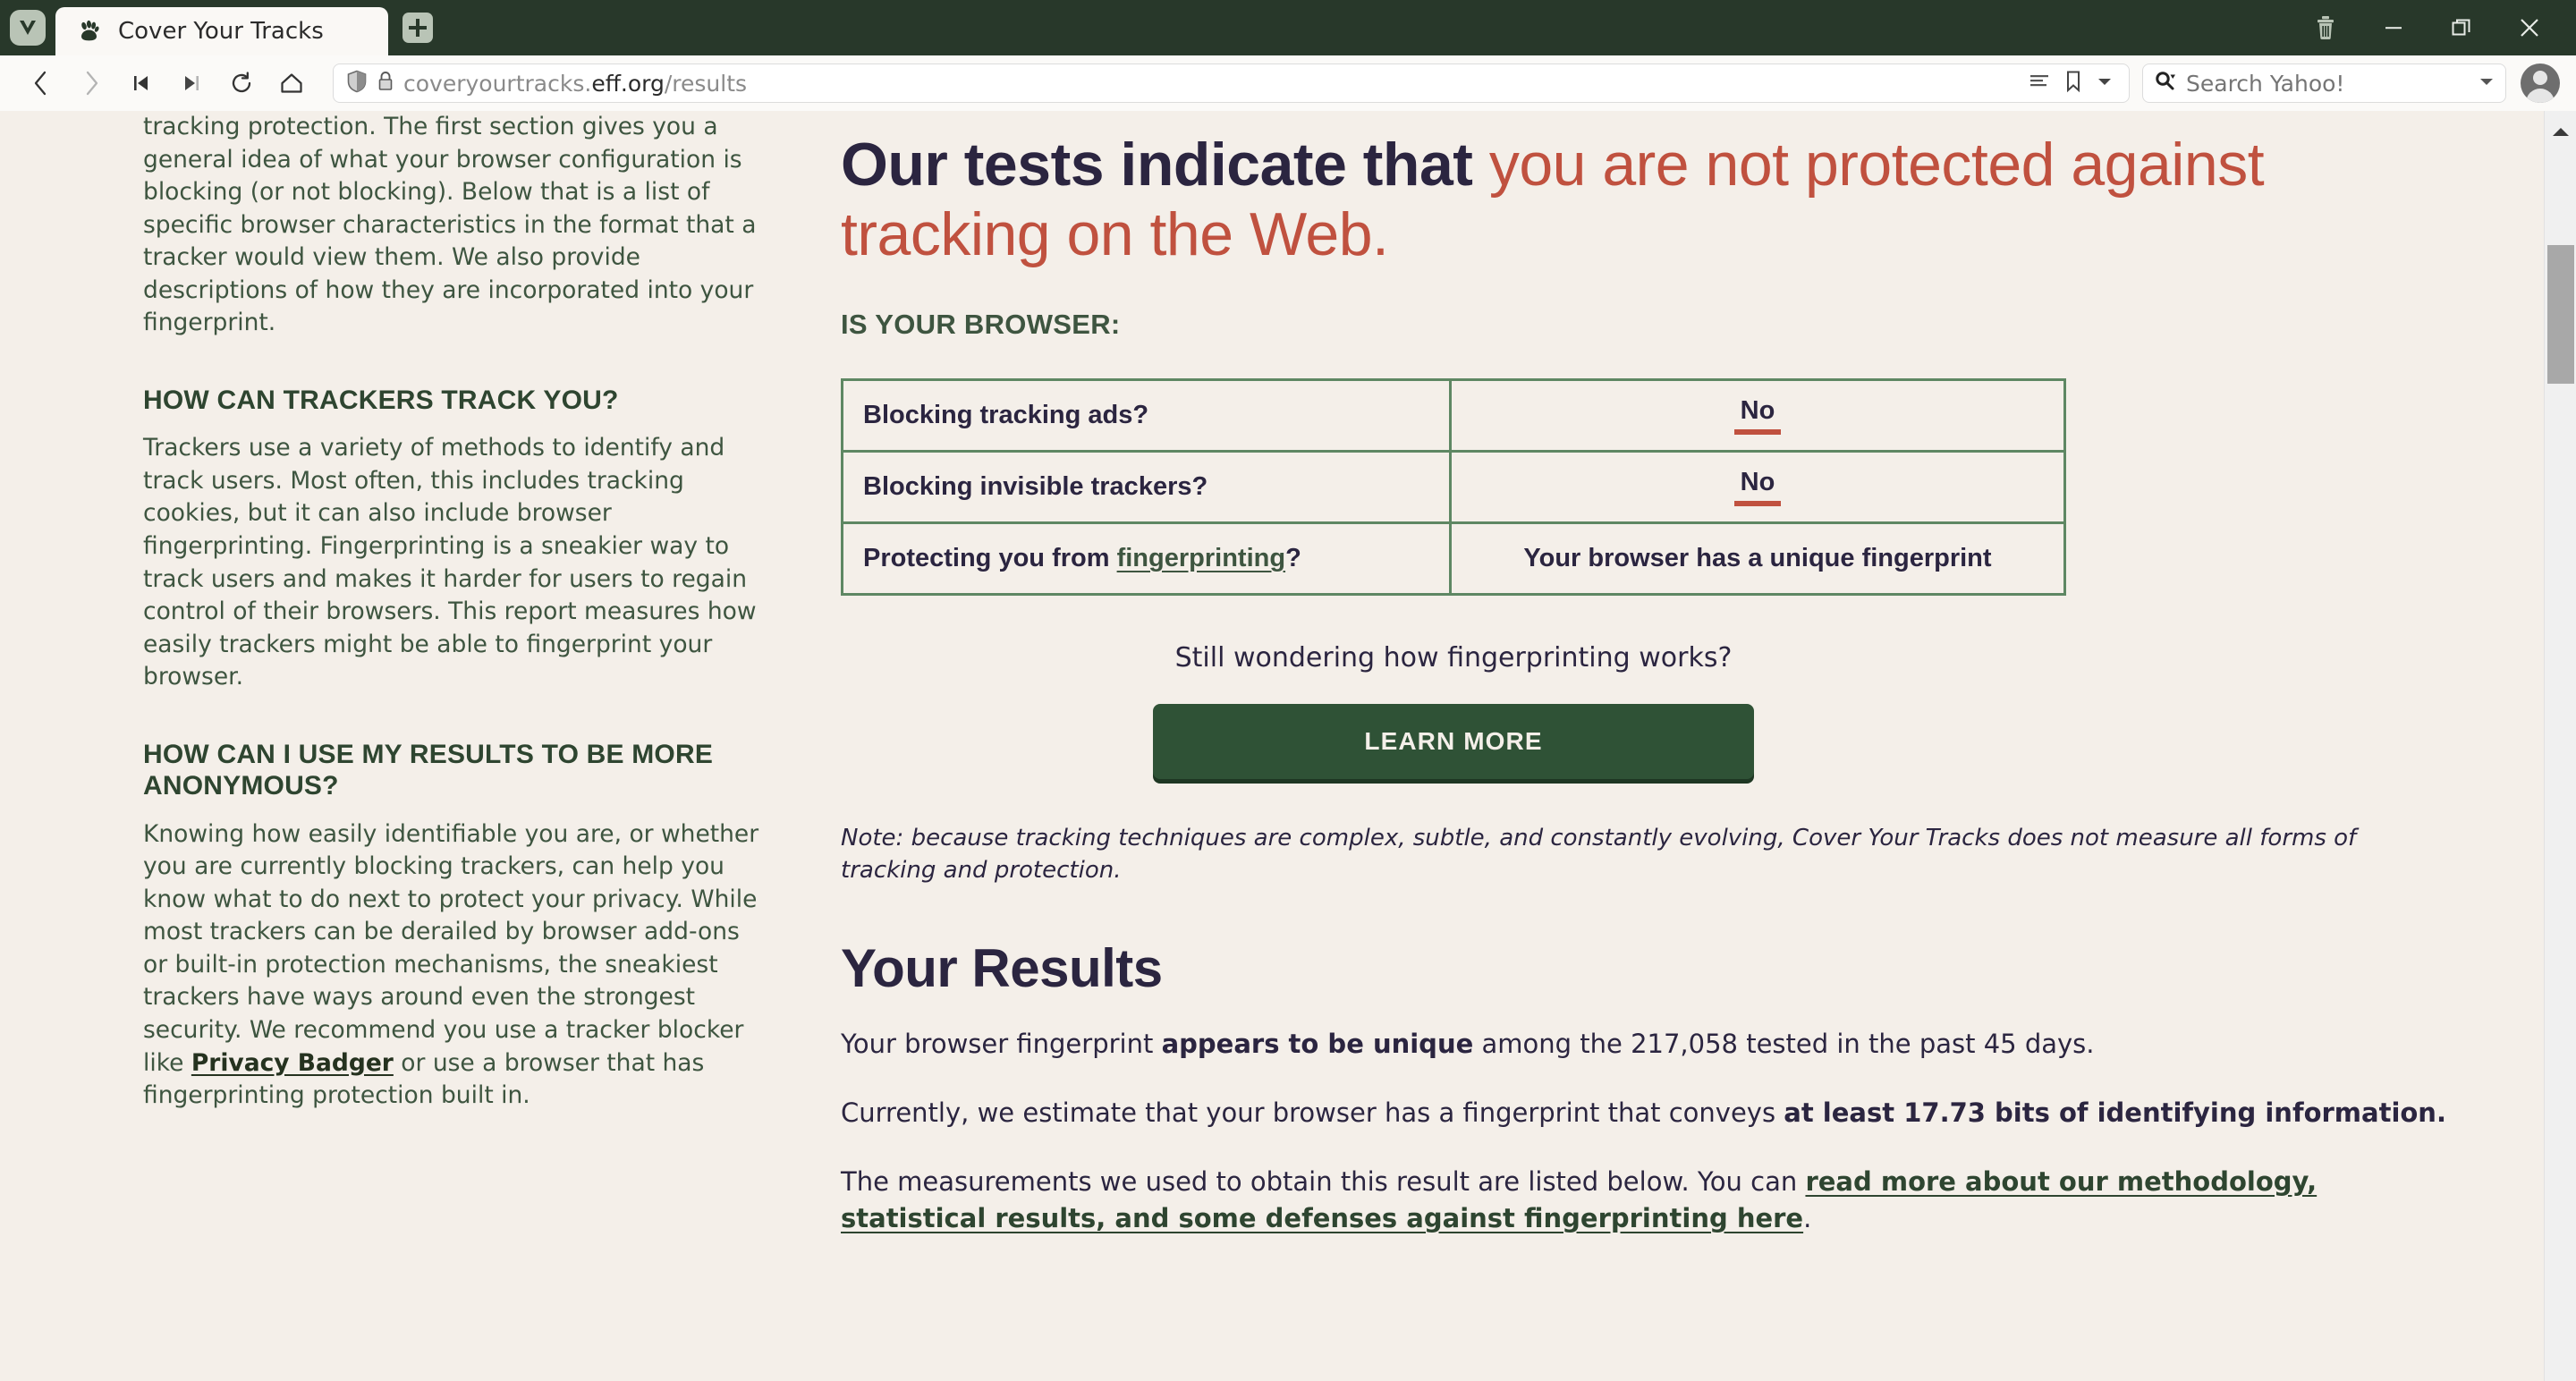  Describe the element at coordinates (2039, 84) in the screenshot. I see `reader-list-icon` at that location.